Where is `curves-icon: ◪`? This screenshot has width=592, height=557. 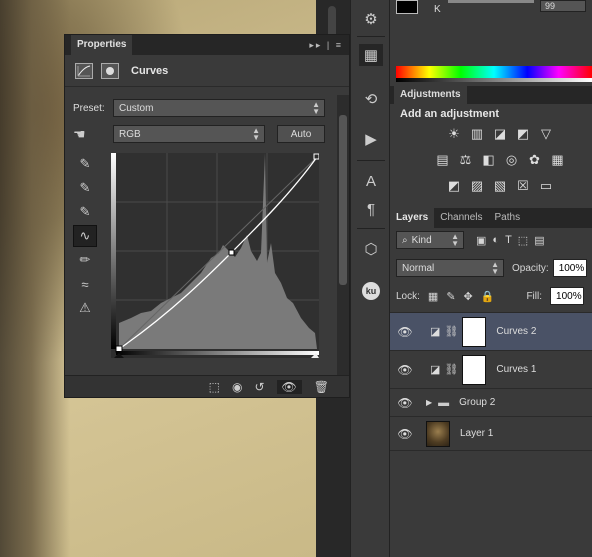 curves-icon: ◪ is located at coordinates (500, 134).